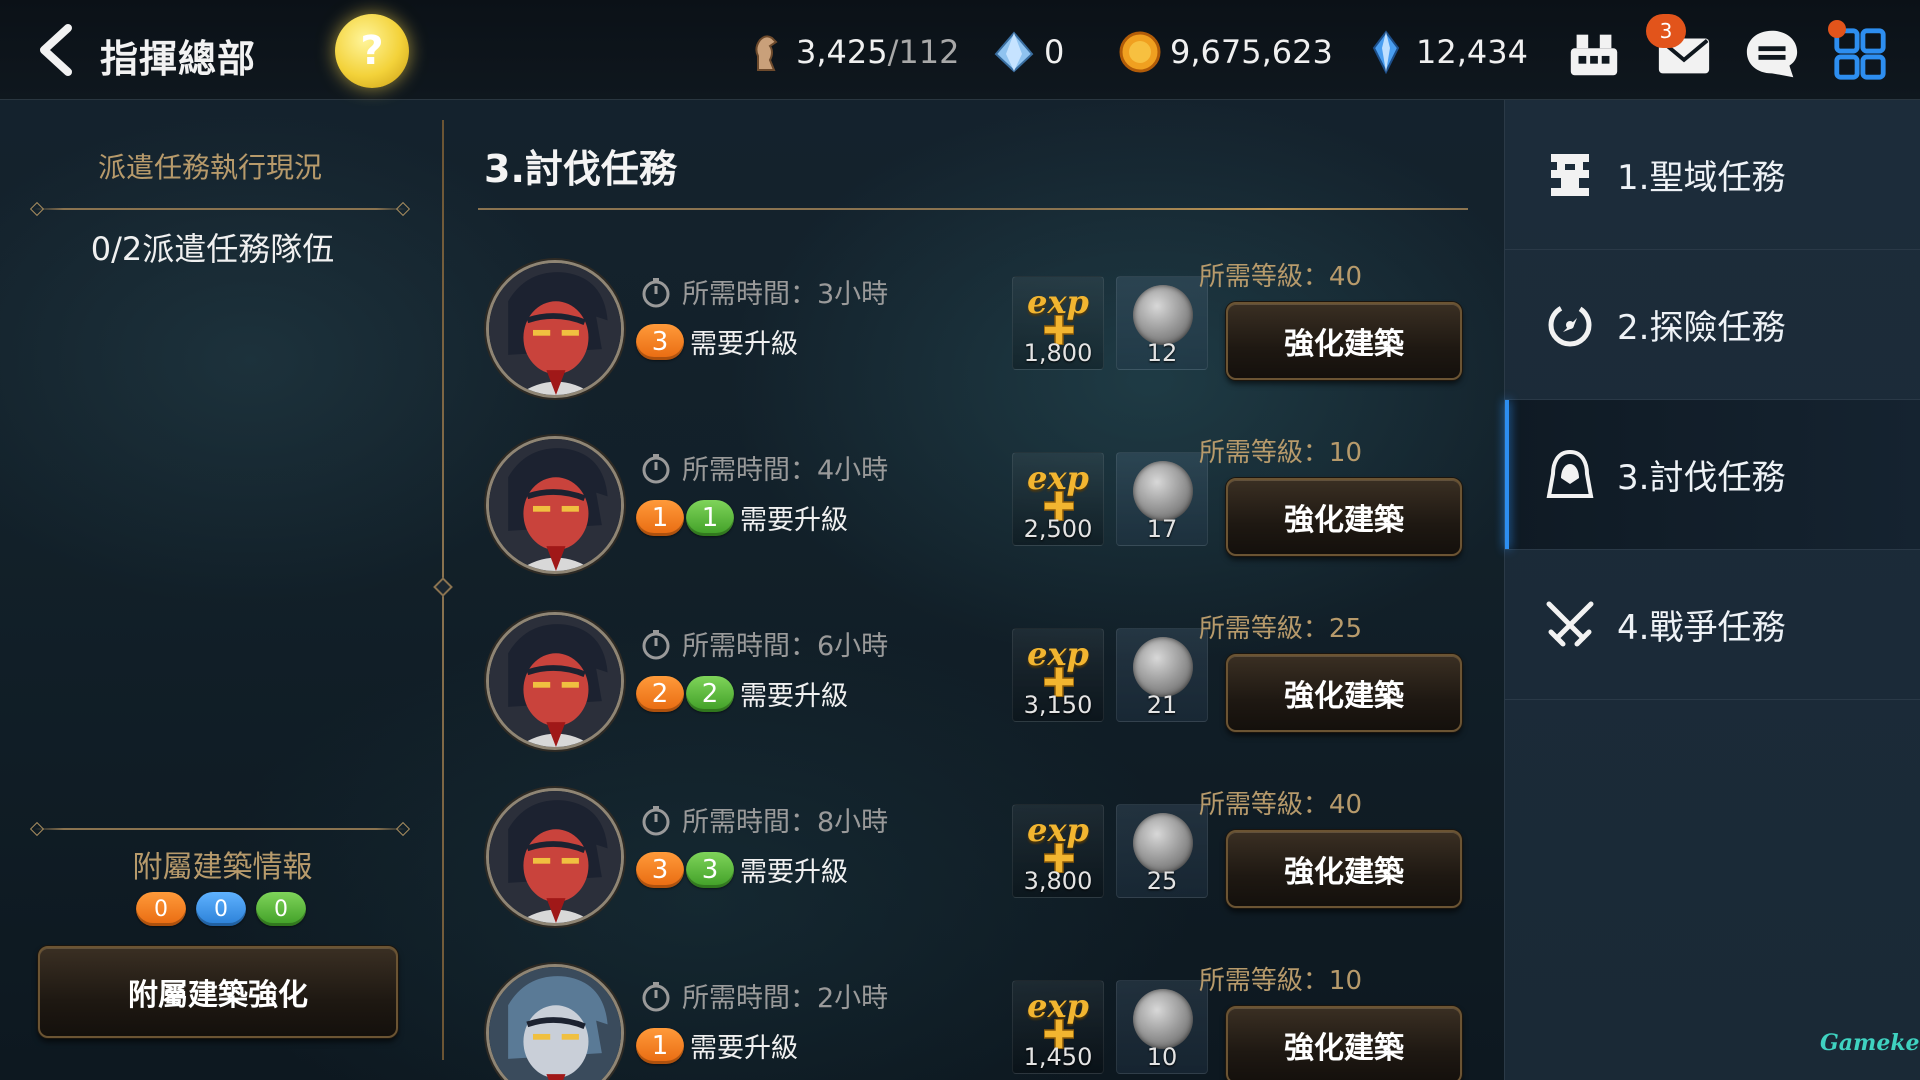  Describe the element at coordinates (1386, 52) in the screenshot. I see `blue-gem-icon` at that location.